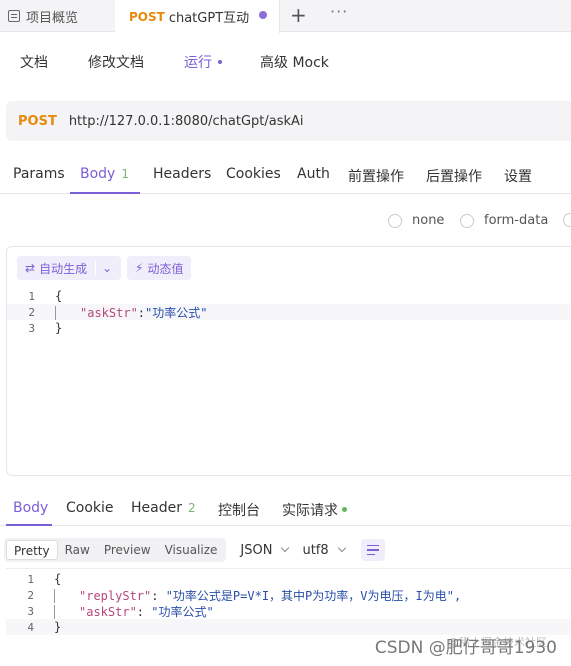 The image size is (571, 666). Describe the element at coordinates (239, 510) in the screenshot. I see `resp-tab-console: 控制台` at that location.